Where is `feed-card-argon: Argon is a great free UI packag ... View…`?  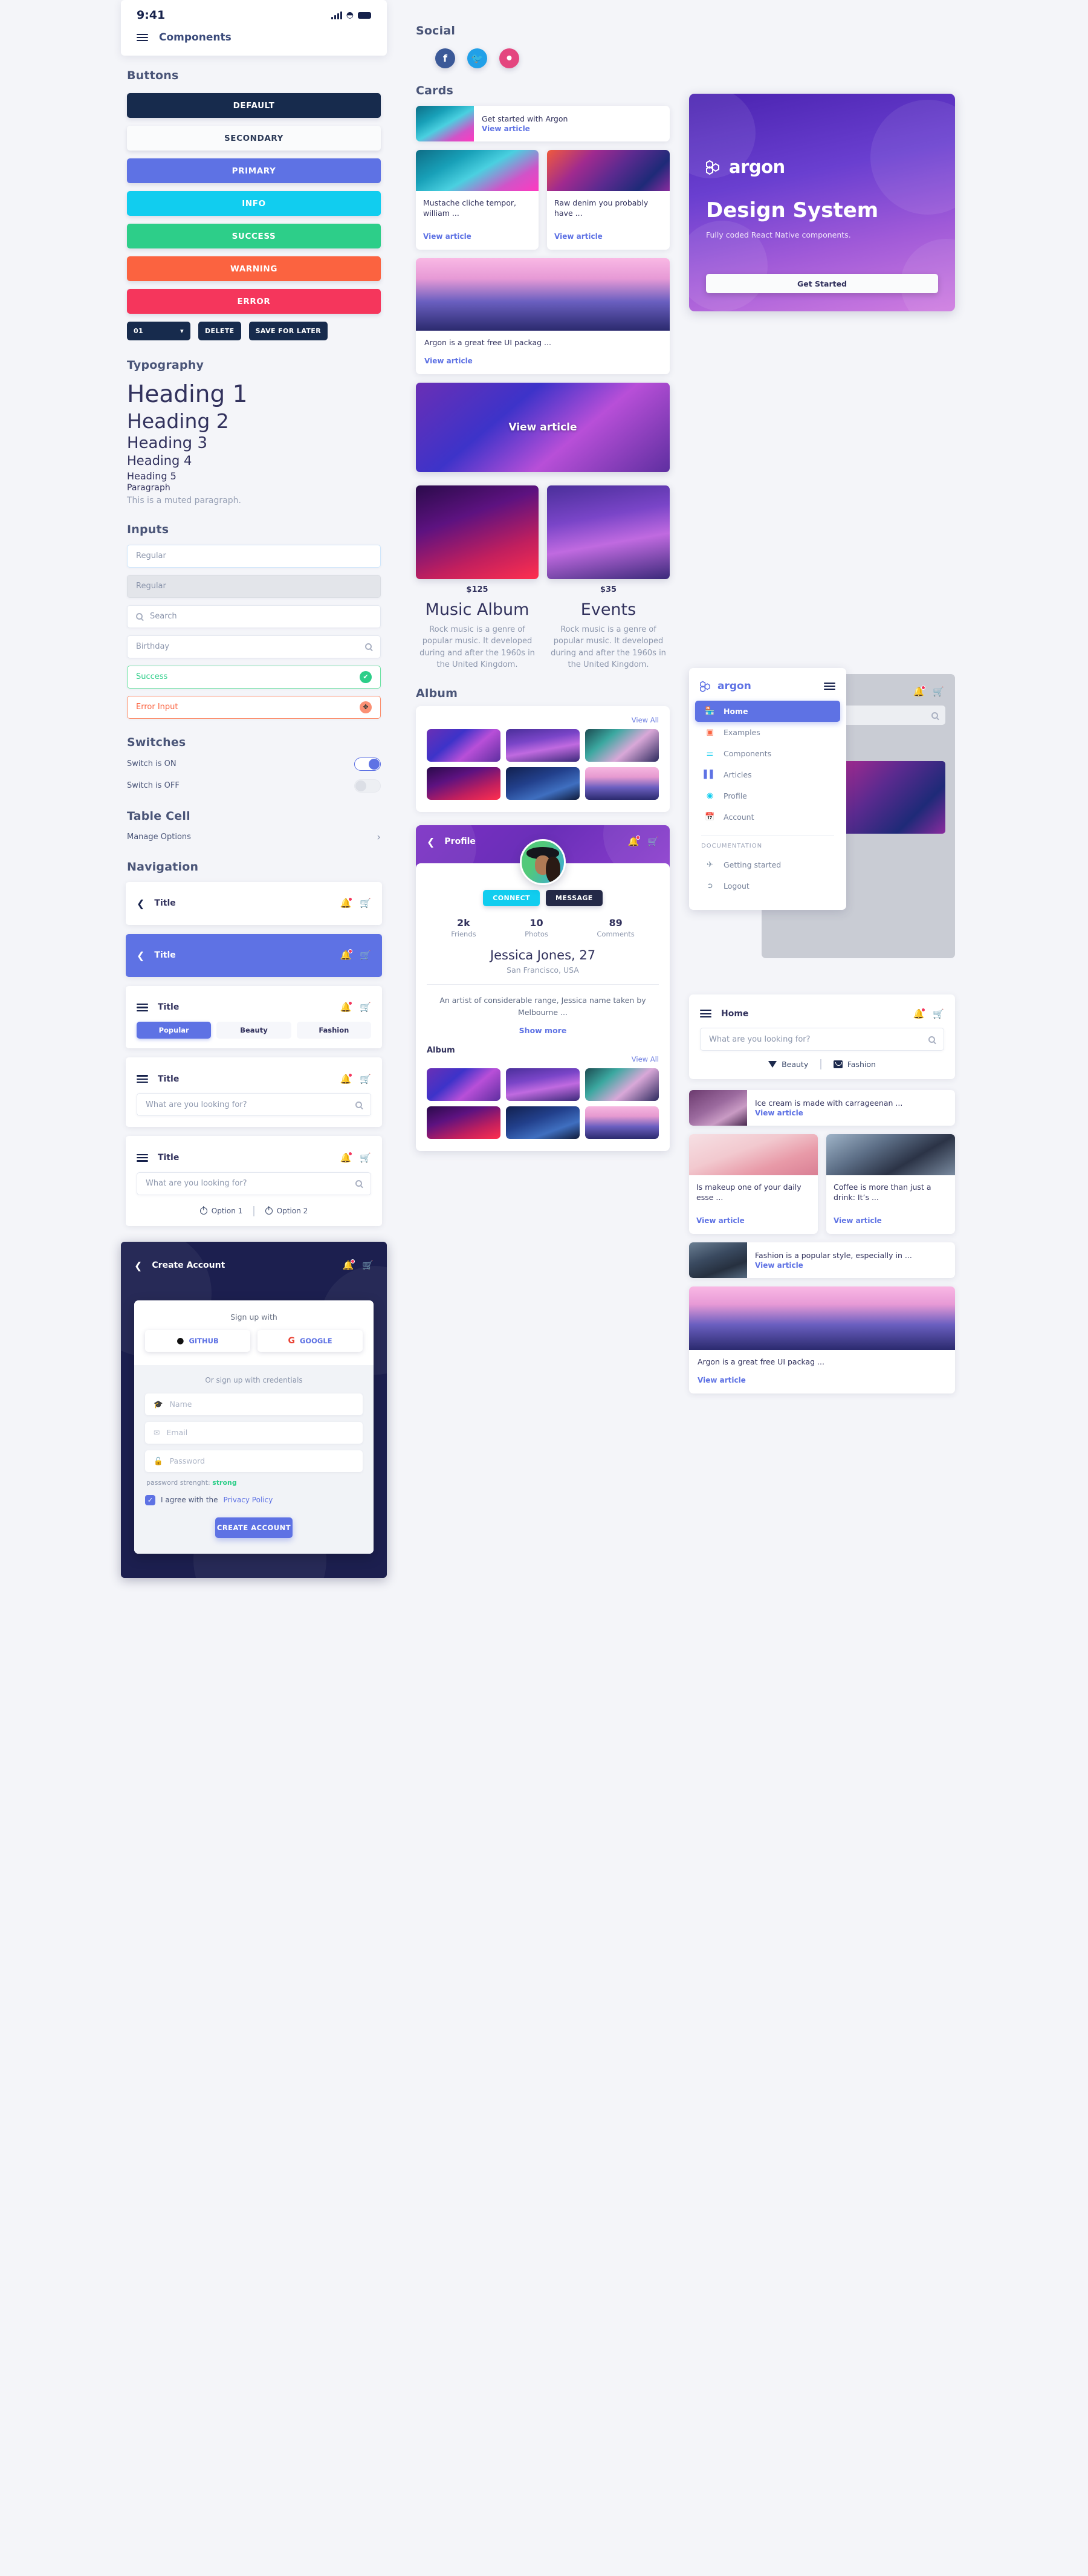 feed-card-argon: Argon is a great free UI packag ... View… is located at coordinates (822, 1340).